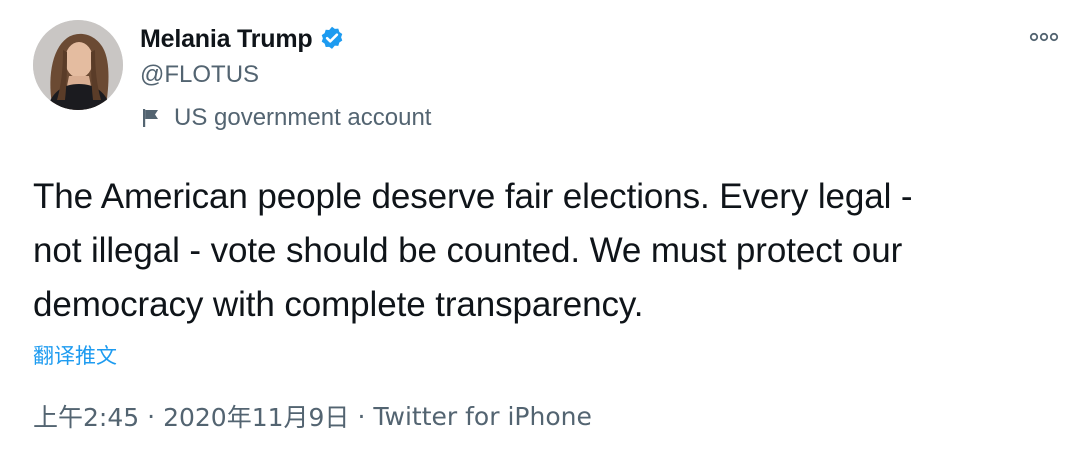 This screenshot has width=1080, height=458. What do you see at coordinates (75, 355) in the screenshot?
I see `translate-tweet-link: 翻译推文` at bounding box center [75, 355].